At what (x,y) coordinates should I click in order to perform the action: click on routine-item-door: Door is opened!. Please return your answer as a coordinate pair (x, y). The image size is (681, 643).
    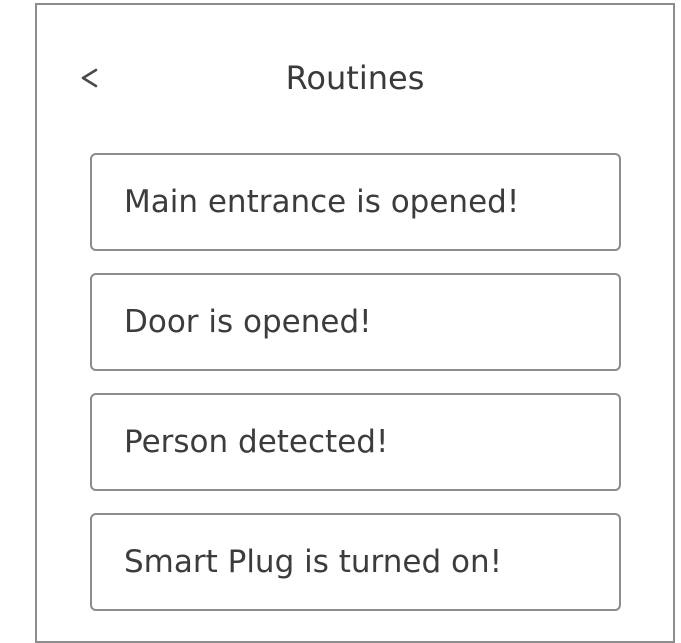
    Looking at the image, I should click on (355, 322).